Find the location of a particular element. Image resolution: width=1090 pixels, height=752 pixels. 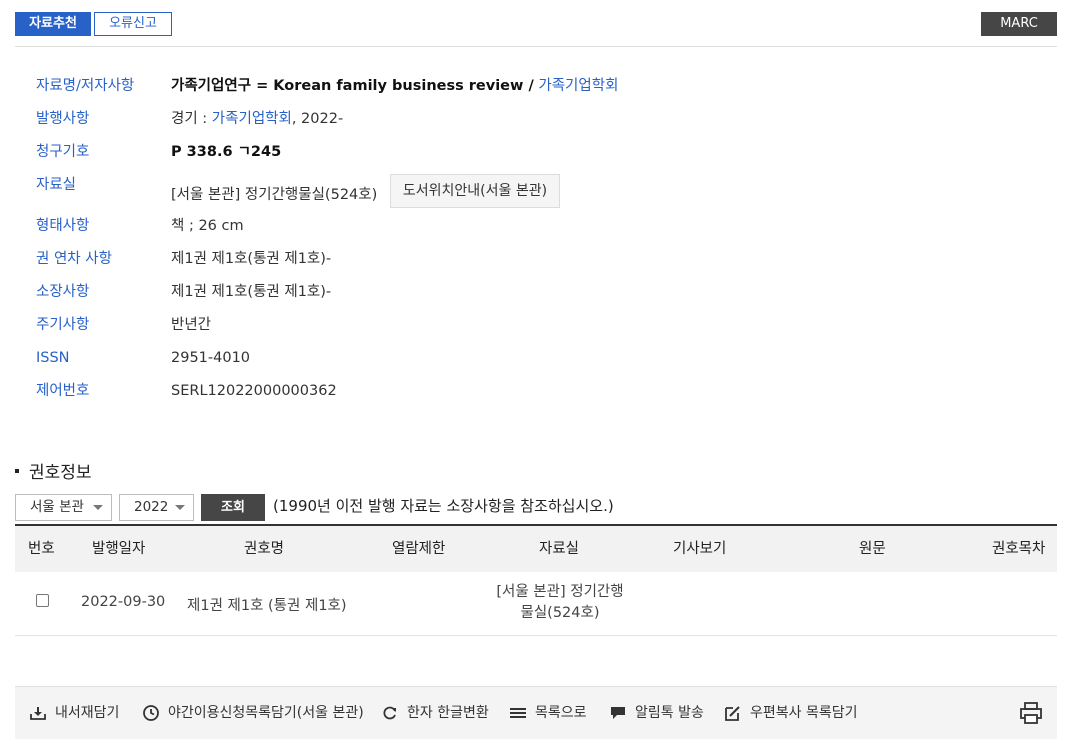

col-header: 권호명 is located at coordinates (264, 549).